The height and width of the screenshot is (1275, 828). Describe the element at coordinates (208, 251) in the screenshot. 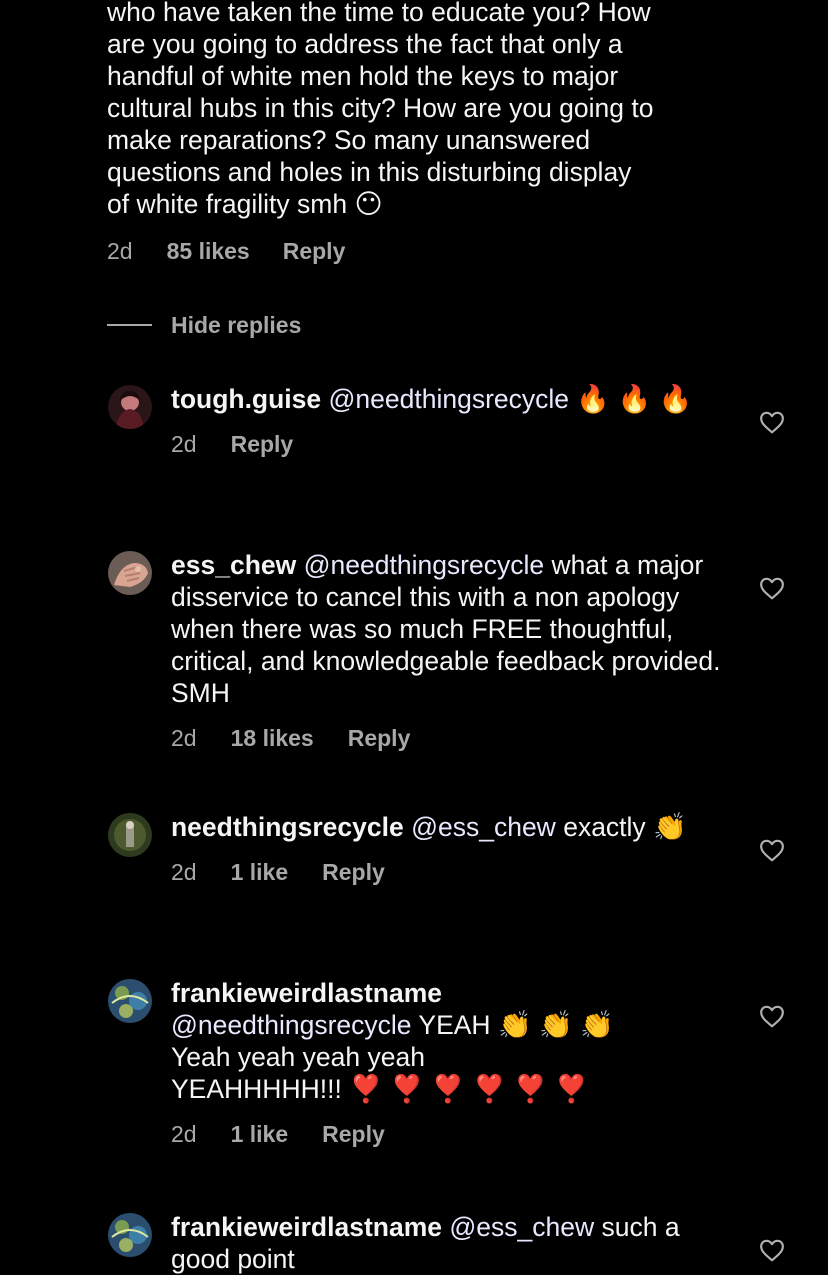

I see `like-count: 85 likes` at that location.